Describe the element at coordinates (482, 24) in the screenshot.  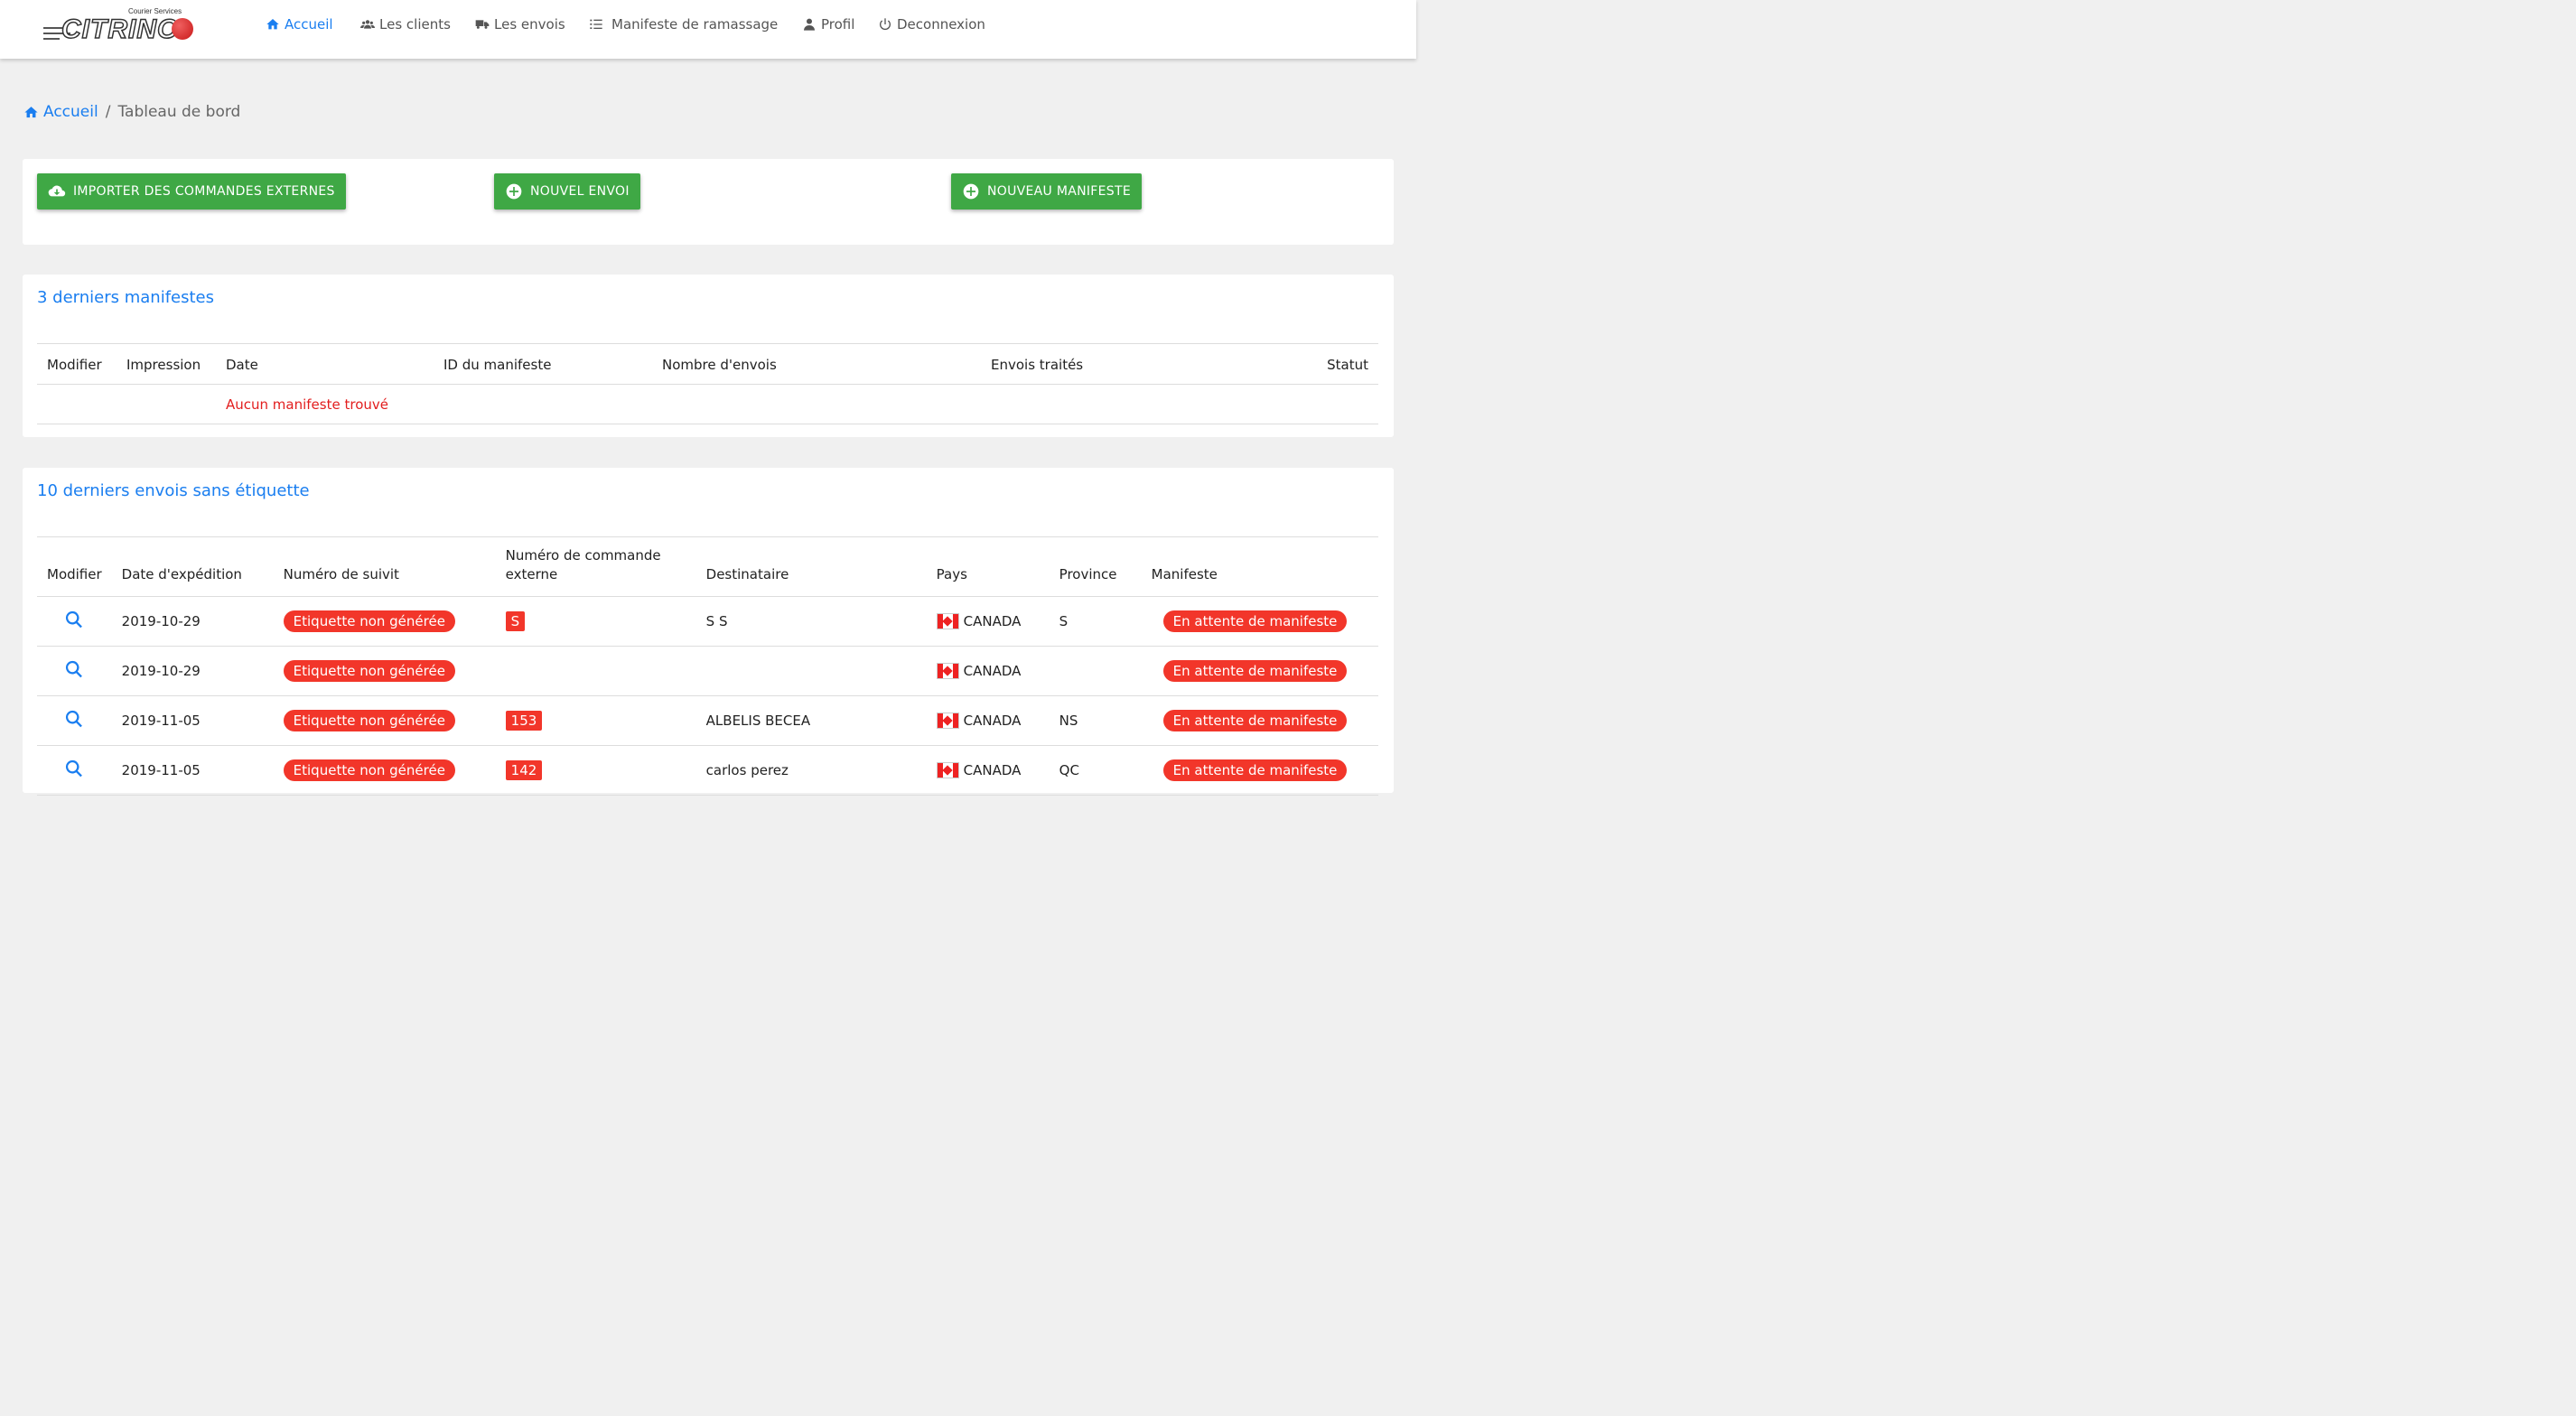
I see `truck-icon` at that location.